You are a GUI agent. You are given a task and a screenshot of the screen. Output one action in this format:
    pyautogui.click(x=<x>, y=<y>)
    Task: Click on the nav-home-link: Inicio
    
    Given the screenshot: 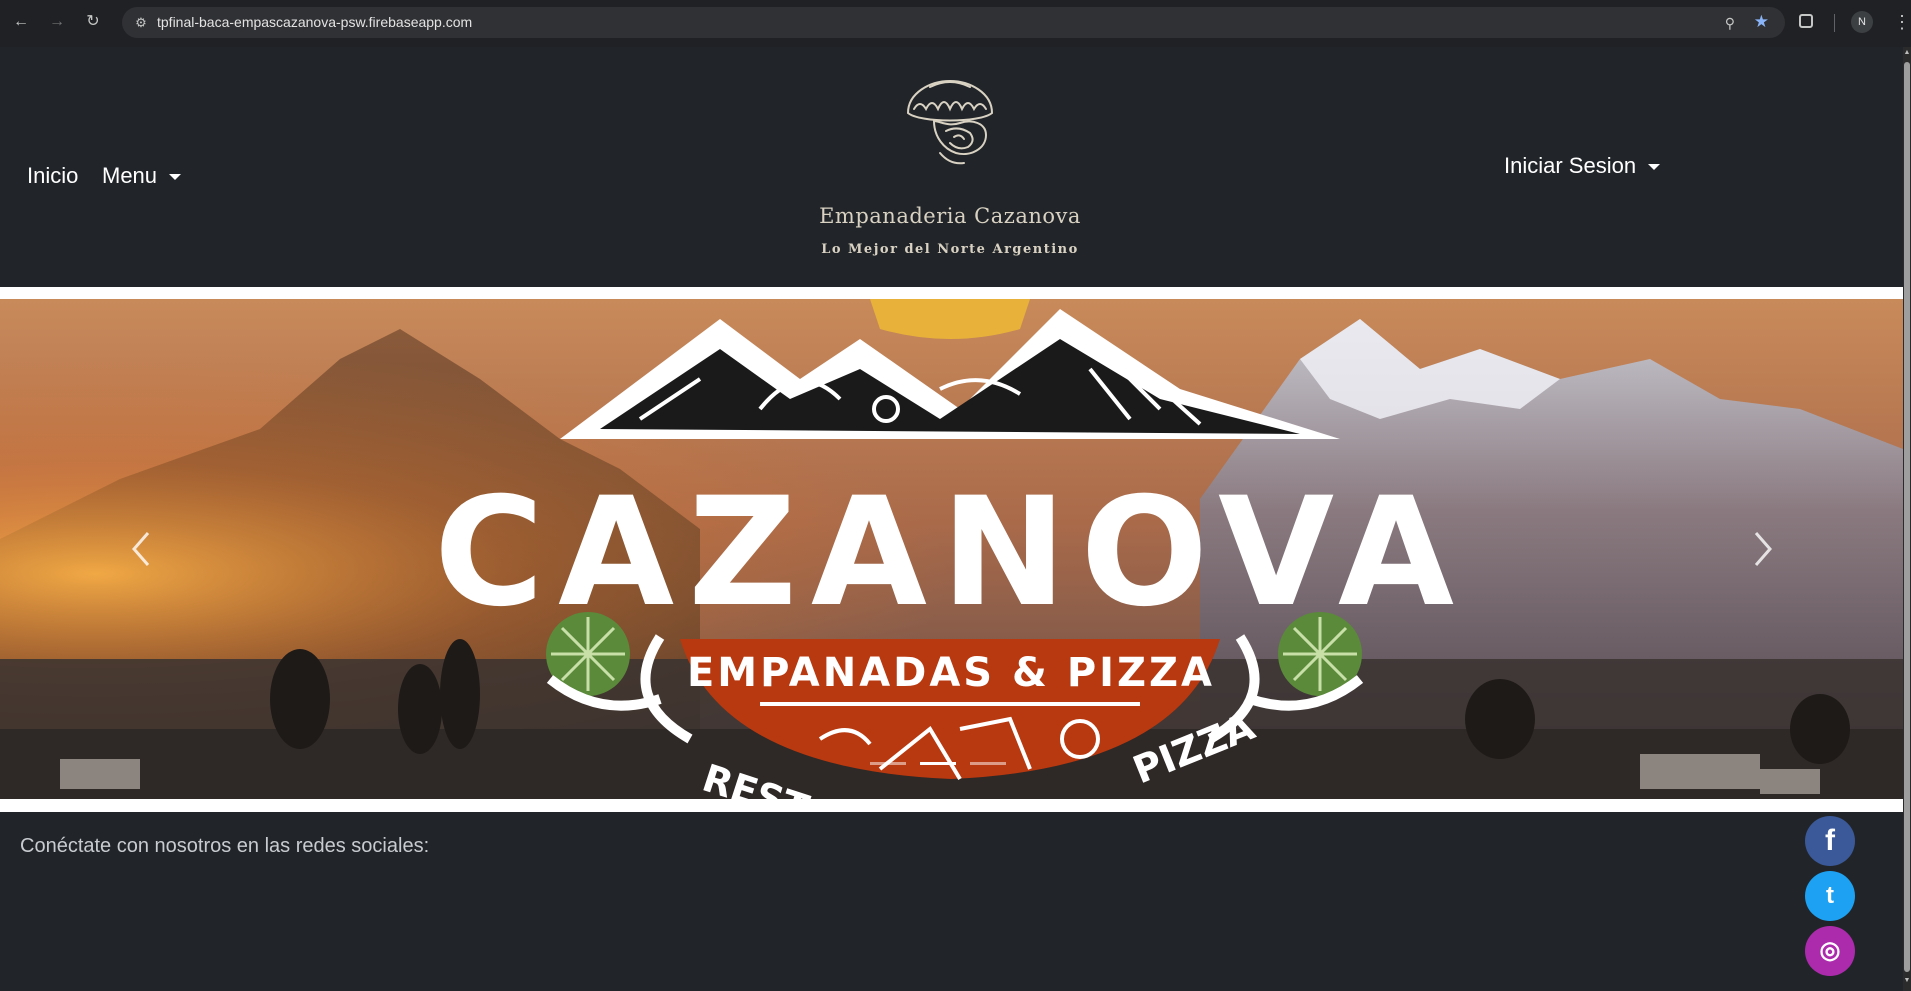 What is the action you would take?
    pyautogui.click(x=52, y=176)
    